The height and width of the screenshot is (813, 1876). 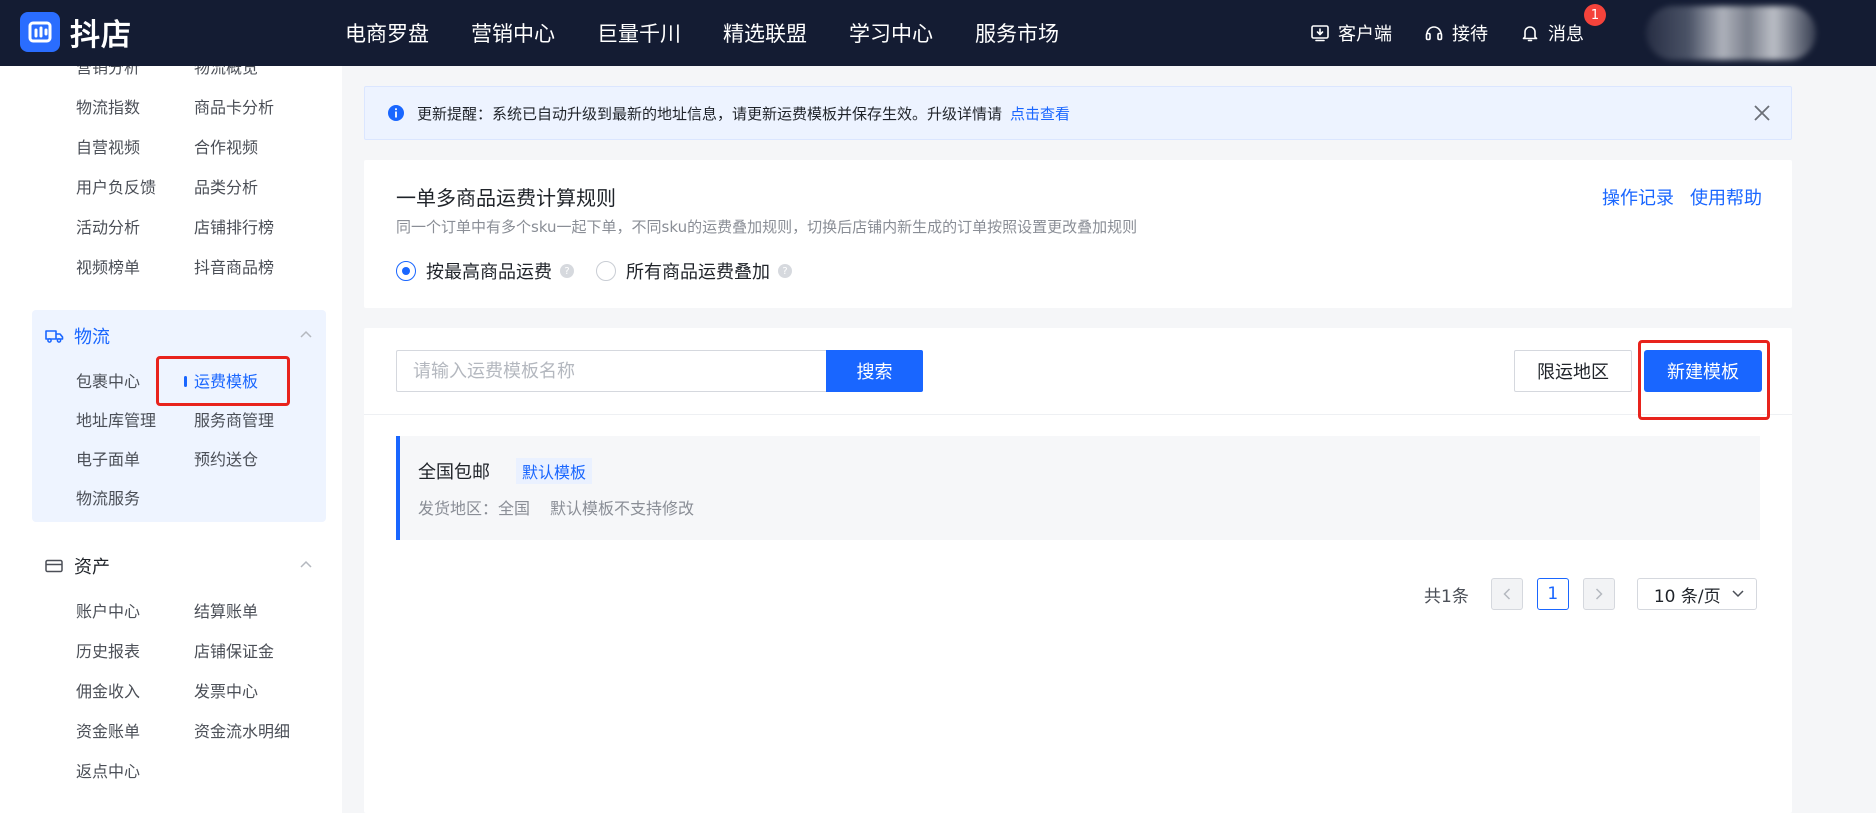 What do you see at coordinates (1434, 33) in the screenshot?
I see `headset-icon` at bounding box center [1434, 33].